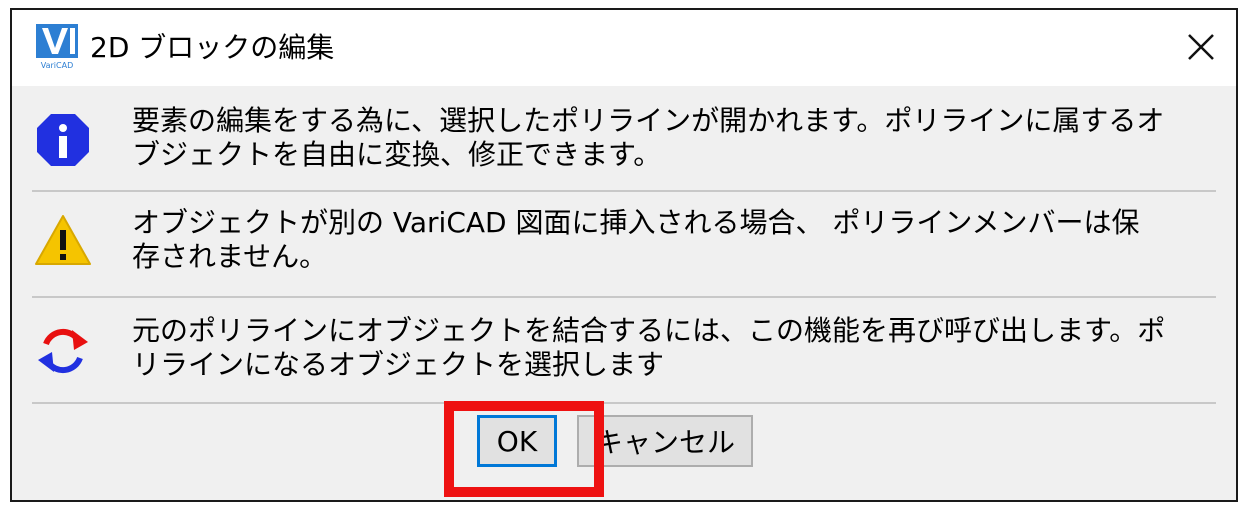 The height and width of the screenshot is (513, 1254). Describe the element at coordinates (212, 47) in the screenshot. I see `dialog-title: 2D ブロックの編集` at that location.